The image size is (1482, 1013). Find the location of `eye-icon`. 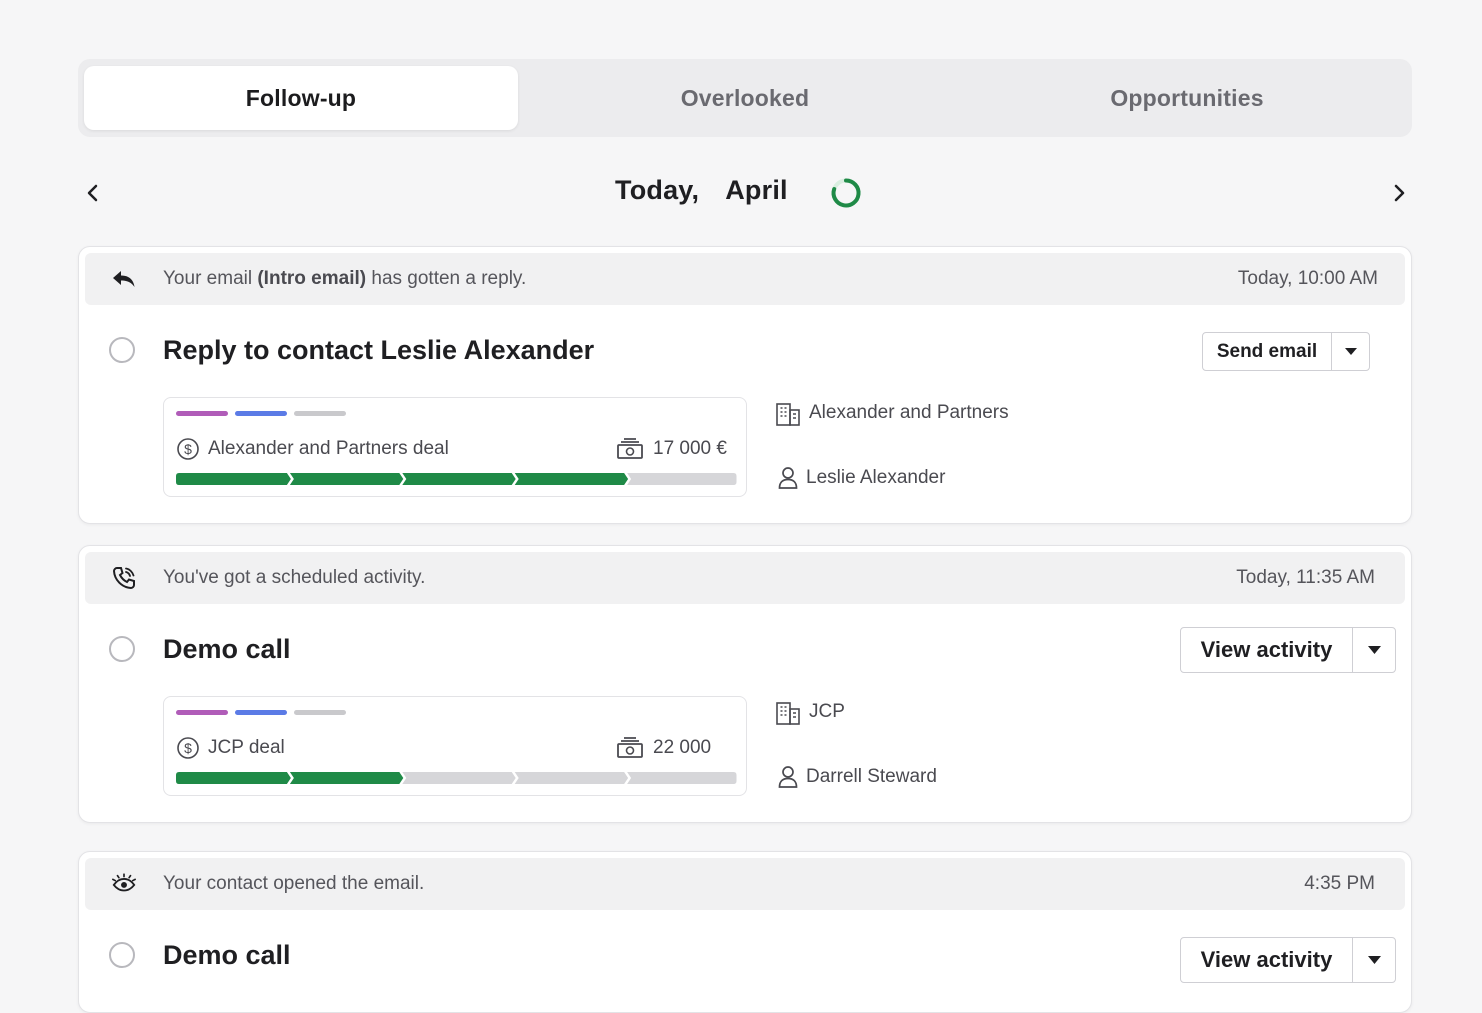

eye-icon is located at coordinates (124, 884).